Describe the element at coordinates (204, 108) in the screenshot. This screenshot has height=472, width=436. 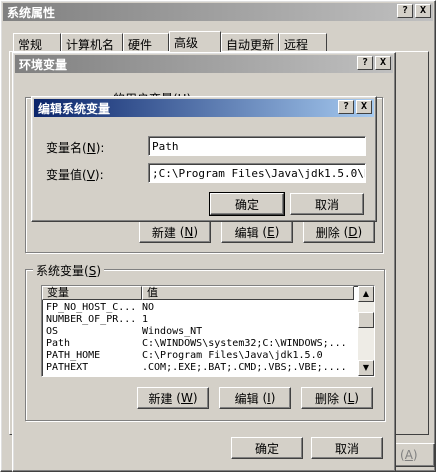
I see `edit-dialog-titlebar: 编辑系统变量 ? X` at that location.